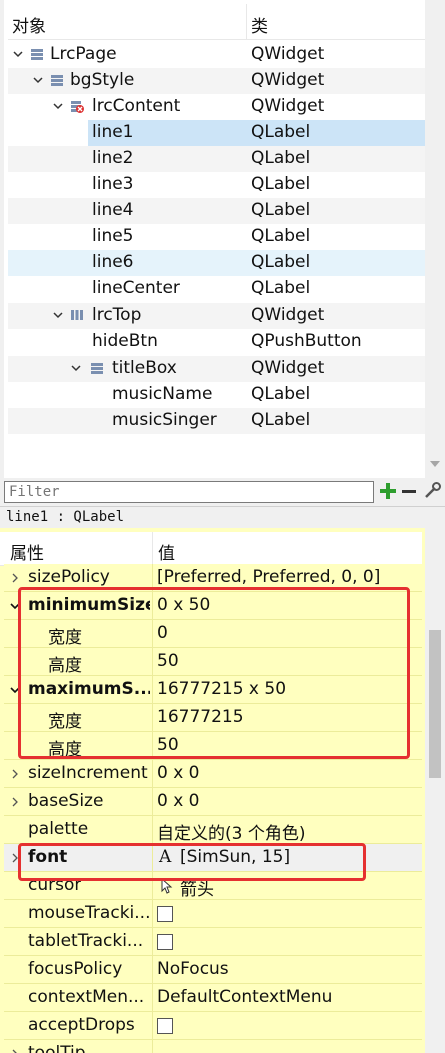 Image resolution: width=445 pixels, height=1053 pixels. I want to click on tree-item-name: musicName, so click(162, 394).